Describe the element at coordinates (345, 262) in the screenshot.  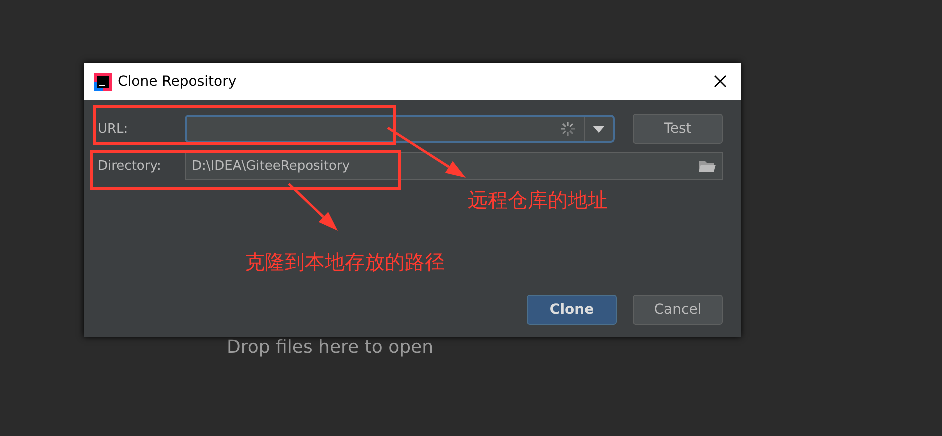
I see `annotation-text: 克隆到本地存放的路径` at that location.